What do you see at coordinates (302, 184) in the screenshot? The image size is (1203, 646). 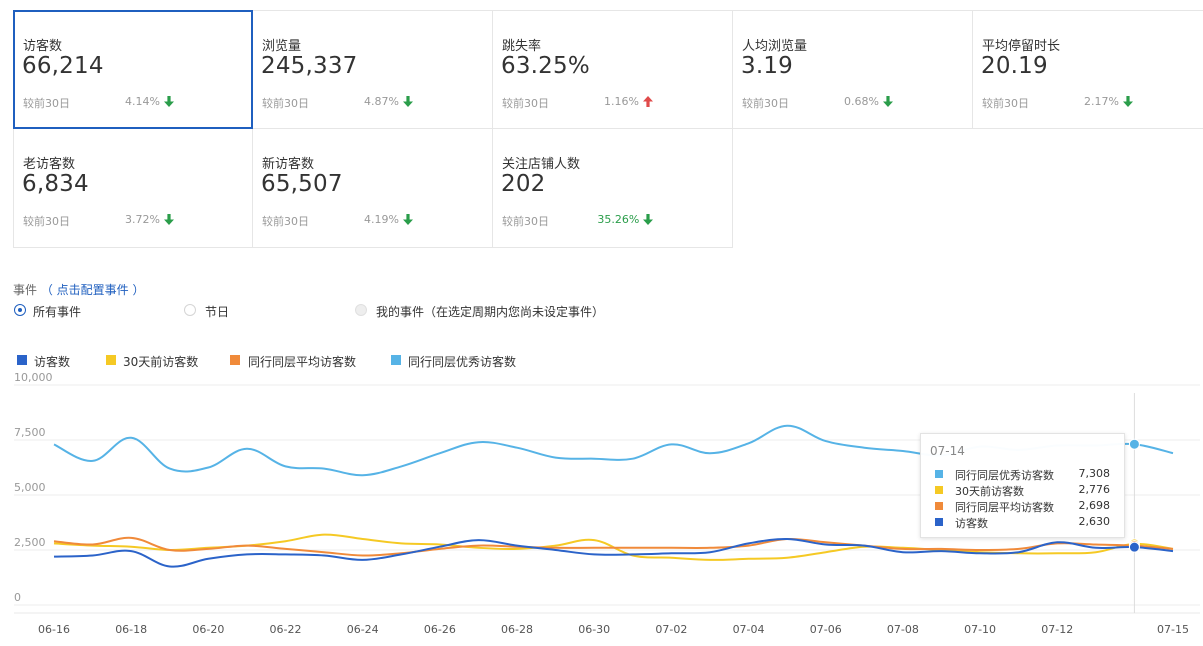 I see `metric-value: 65,507` at bounding box center [302, 184].